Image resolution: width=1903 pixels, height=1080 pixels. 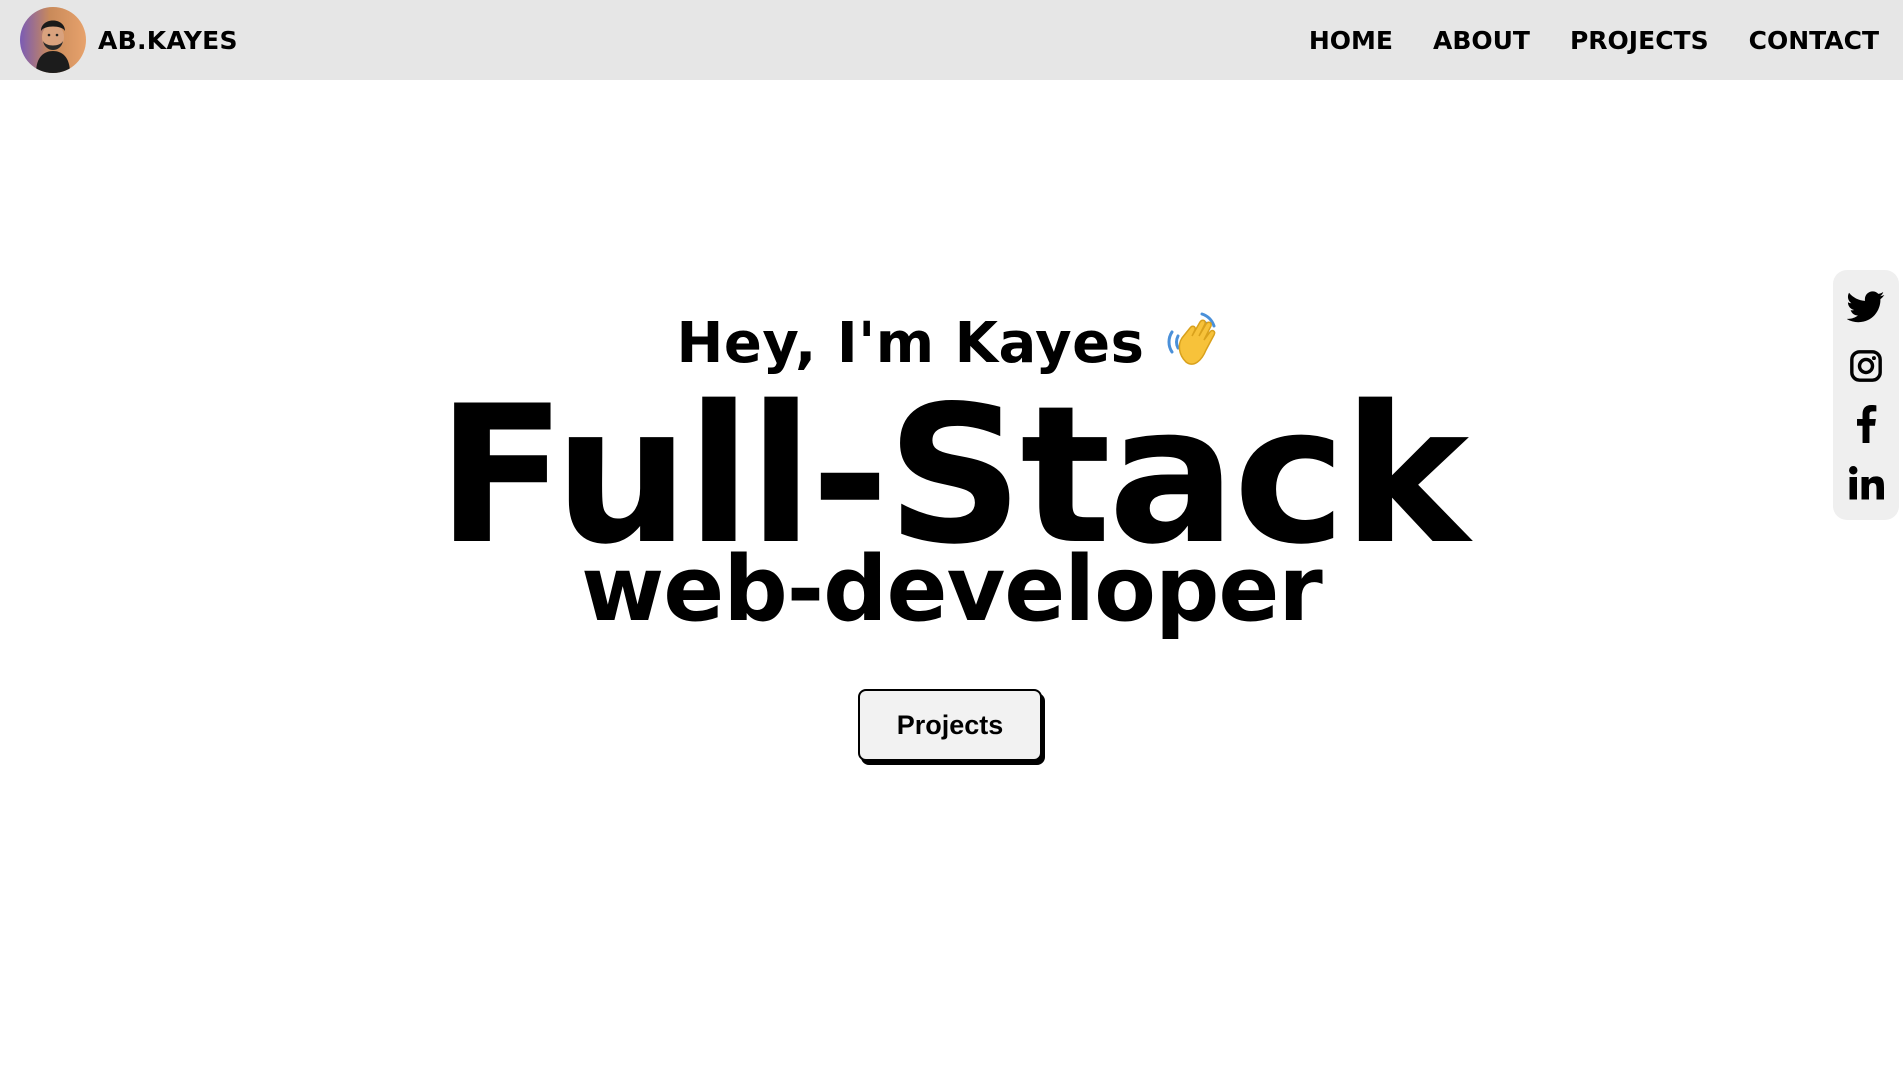 I want to click on main-nav: HOME ABOUT PROJECTS CONTACT, so click(x=1594, y=40).